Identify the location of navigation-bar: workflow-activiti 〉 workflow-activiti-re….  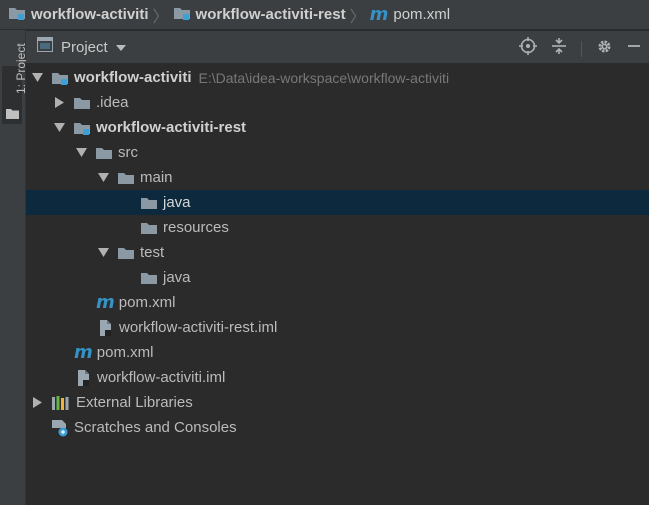
(324, 15).